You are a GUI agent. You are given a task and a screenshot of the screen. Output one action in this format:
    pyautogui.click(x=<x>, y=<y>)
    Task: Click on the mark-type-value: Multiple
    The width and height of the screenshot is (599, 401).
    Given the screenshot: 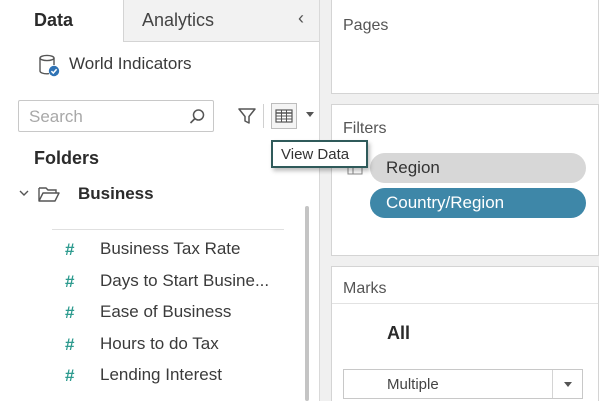 What is the action you would take?
    pyautogui.click(x=413, y=384)
    